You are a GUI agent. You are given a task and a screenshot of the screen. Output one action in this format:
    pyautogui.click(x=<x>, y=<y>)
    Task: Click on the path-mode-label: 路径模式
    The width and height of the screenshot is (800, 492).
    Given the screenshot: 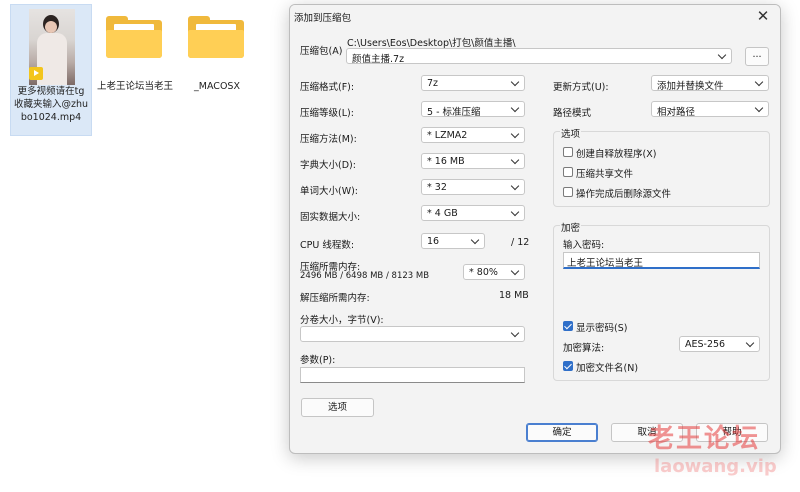 What is the action you would take?
    pyautogui.click(x=572, y=113)
    